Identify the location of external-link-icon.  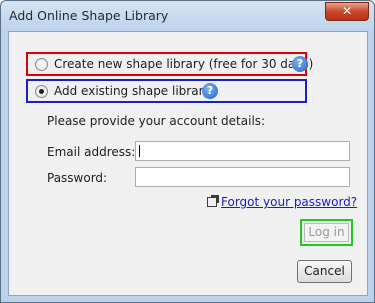
(213, 201).